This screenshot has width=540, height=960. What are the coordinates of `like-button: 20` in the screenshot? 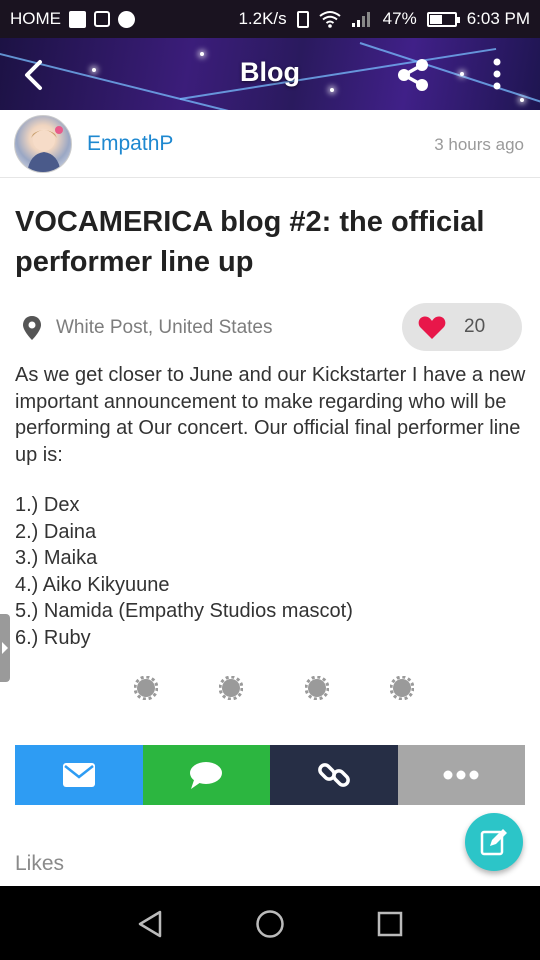 It's located at (462, 327).